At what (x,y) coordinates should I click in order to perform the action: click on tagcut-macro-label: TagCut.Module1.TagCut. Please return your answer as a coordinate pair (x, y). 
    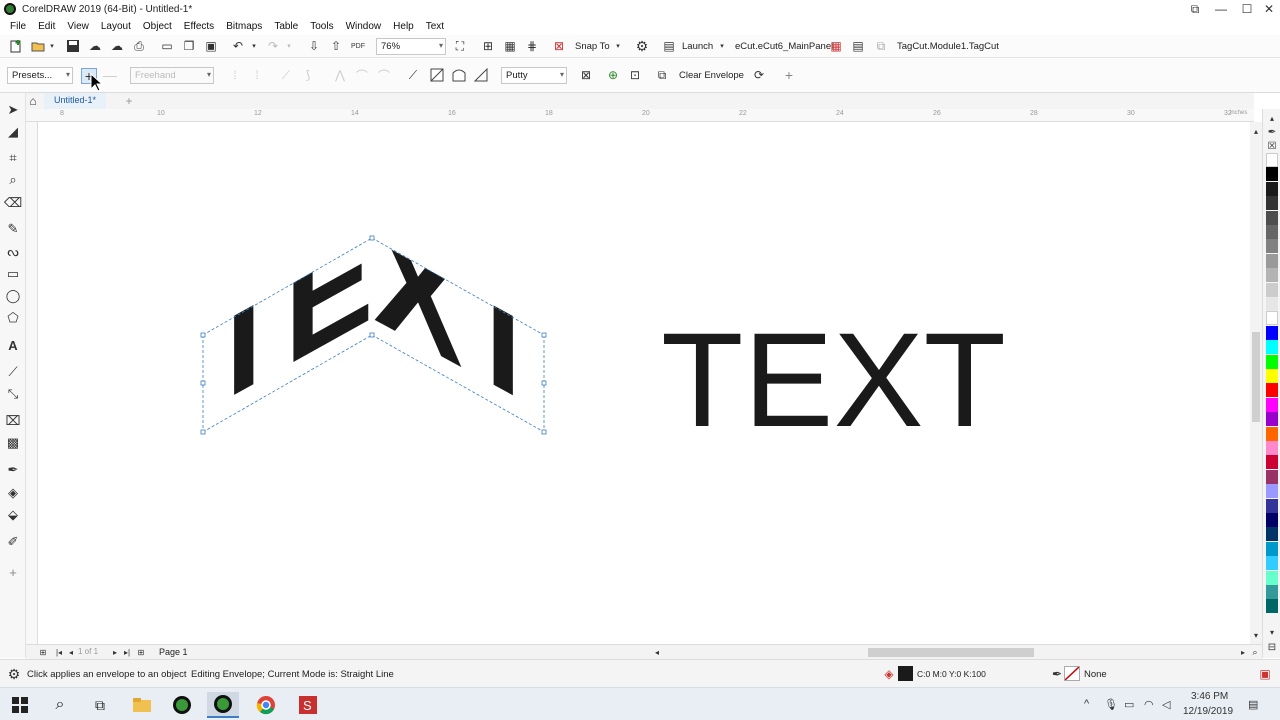
    Looking at the image, I should click on (948, 46).